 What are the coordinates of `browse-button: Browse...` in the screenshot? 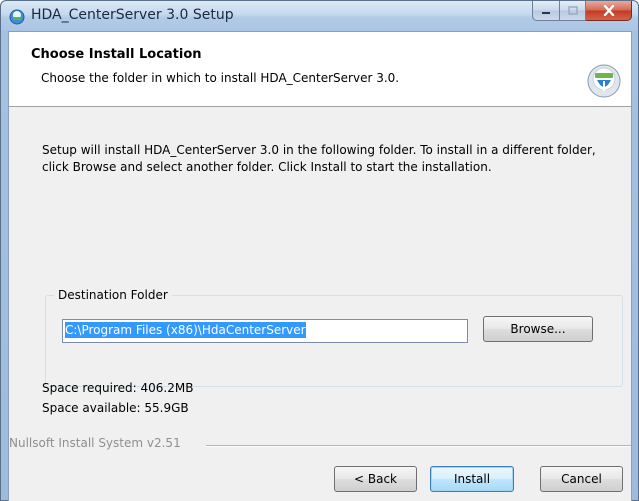 It's located at (538, 329).